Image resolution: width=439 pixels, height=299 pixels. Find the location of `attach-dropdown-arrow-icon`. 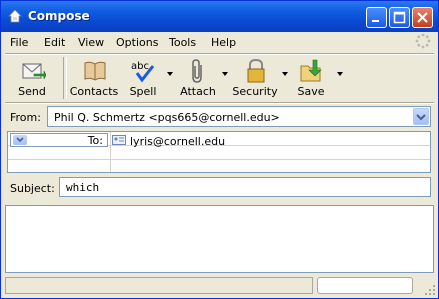

attach-dropdown-arrow-icon is located at coordinates (225, 74).